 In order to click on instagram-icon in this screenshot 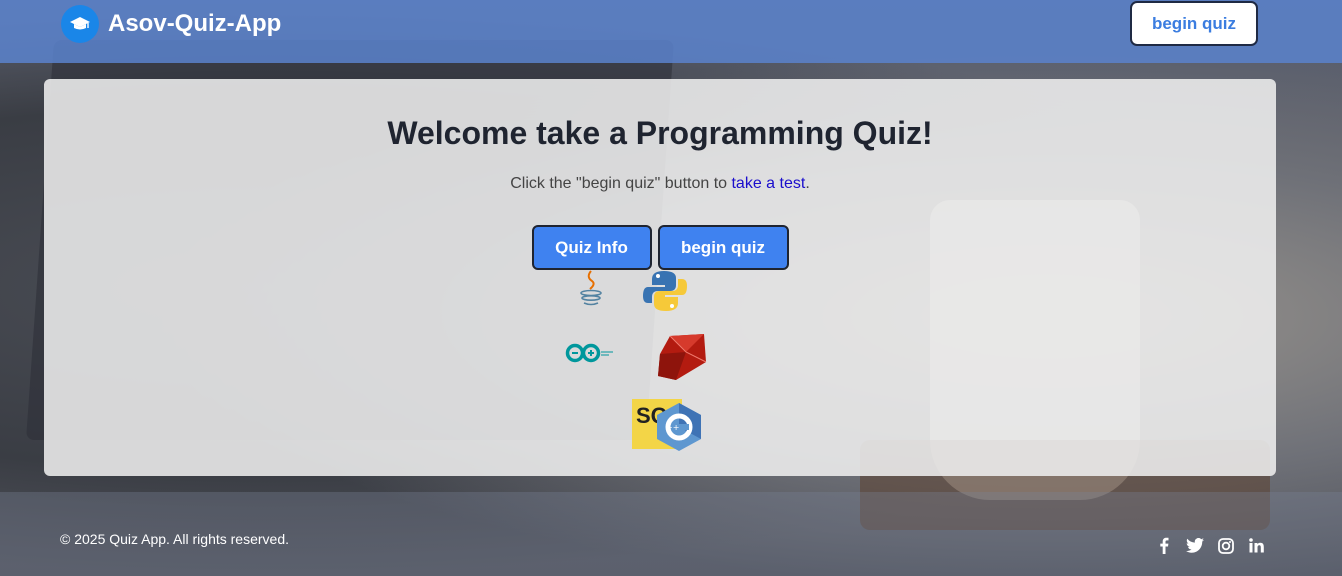, I will do `click(1225, 545)`.